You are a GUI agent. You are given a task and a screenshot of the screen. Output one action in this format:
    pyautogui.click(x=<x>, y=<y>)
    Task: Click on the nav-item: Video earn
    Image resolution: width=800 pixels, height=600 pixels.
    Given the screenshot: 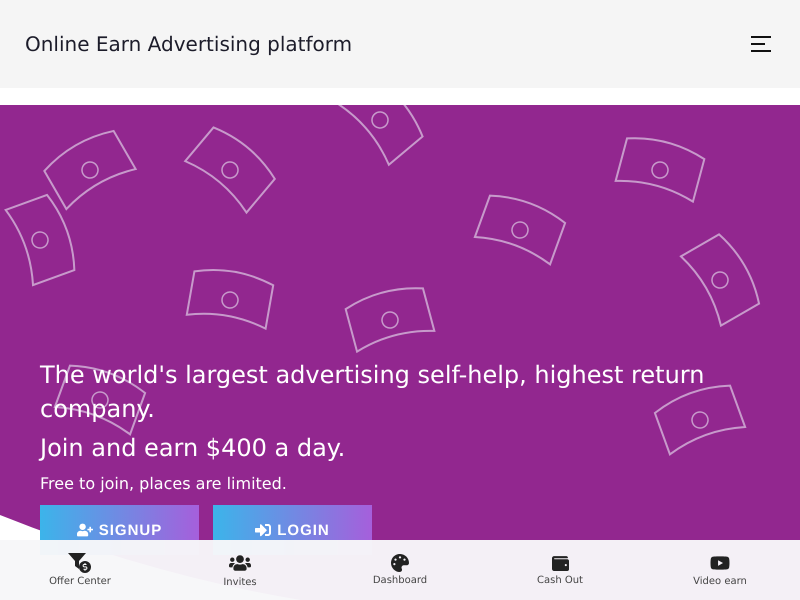 What is the action you would take?
    pyautogui.click(x=720, y=570)
    